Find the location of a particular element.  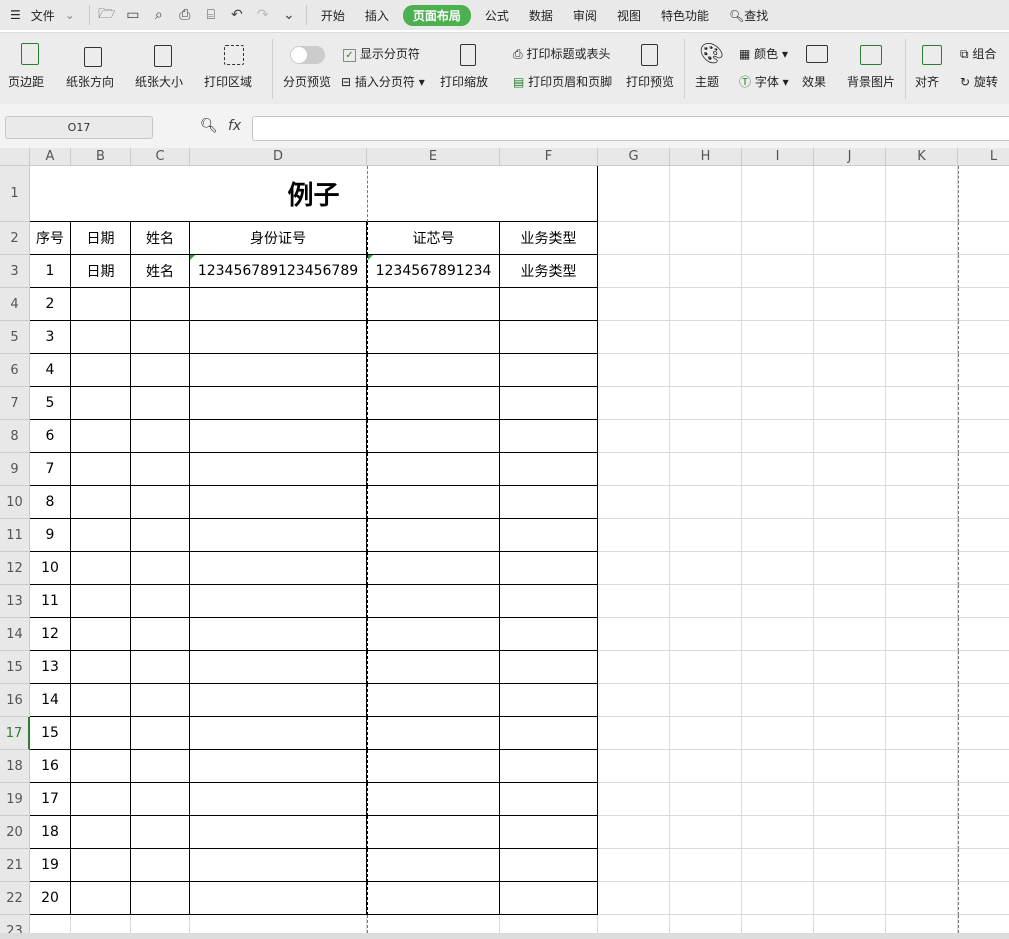

row-header: 14 is located at coordinates (15, 634).